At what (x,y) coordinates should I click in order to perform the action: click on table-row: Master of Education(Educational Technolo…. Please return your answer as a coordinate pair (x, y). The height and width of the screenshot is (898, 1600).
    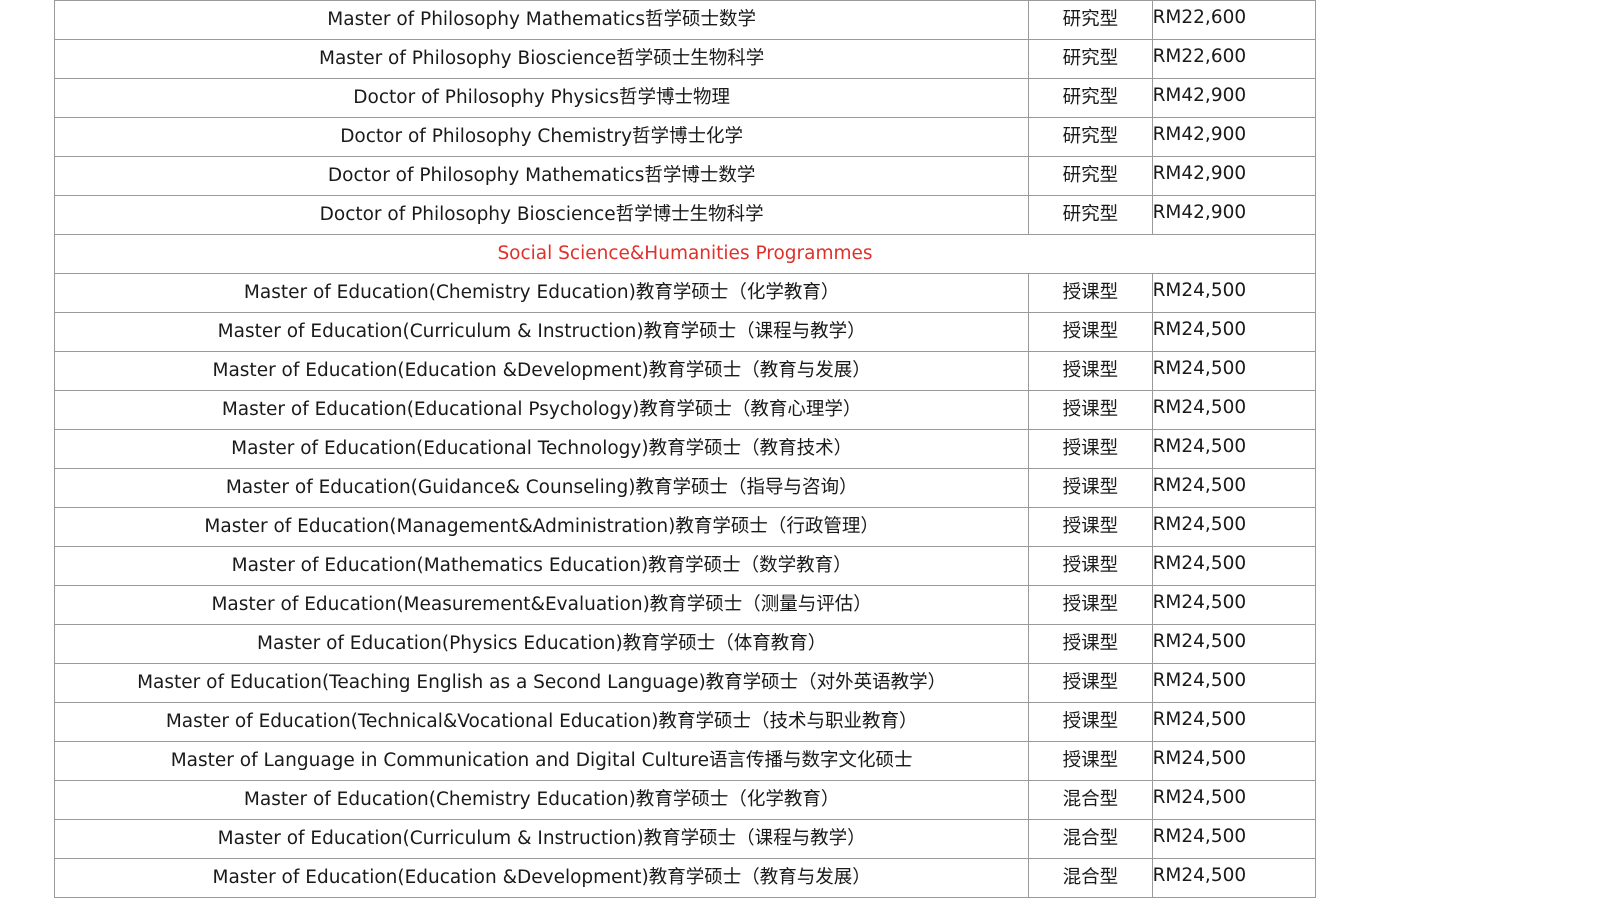
    Looking at the image, I should click on (685, 449).